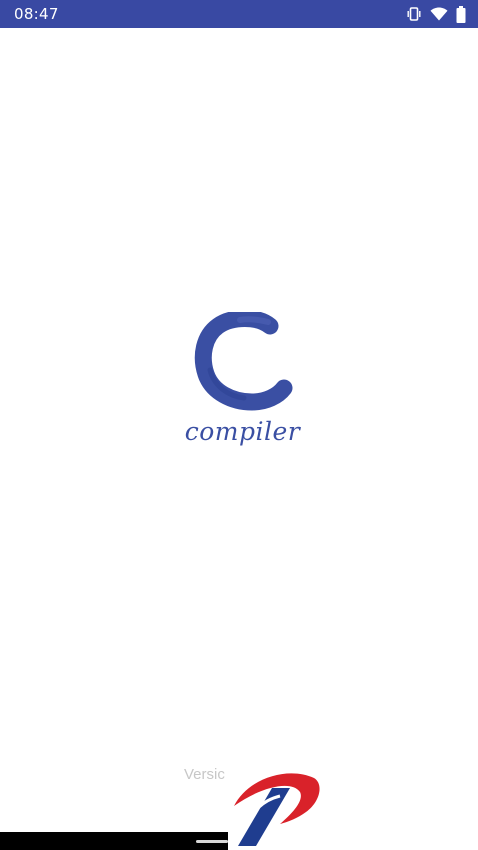  What do you see at coordinates (439, 14) in the screenshot?
I see `wifi-icon` at bounding box center [439, 14].